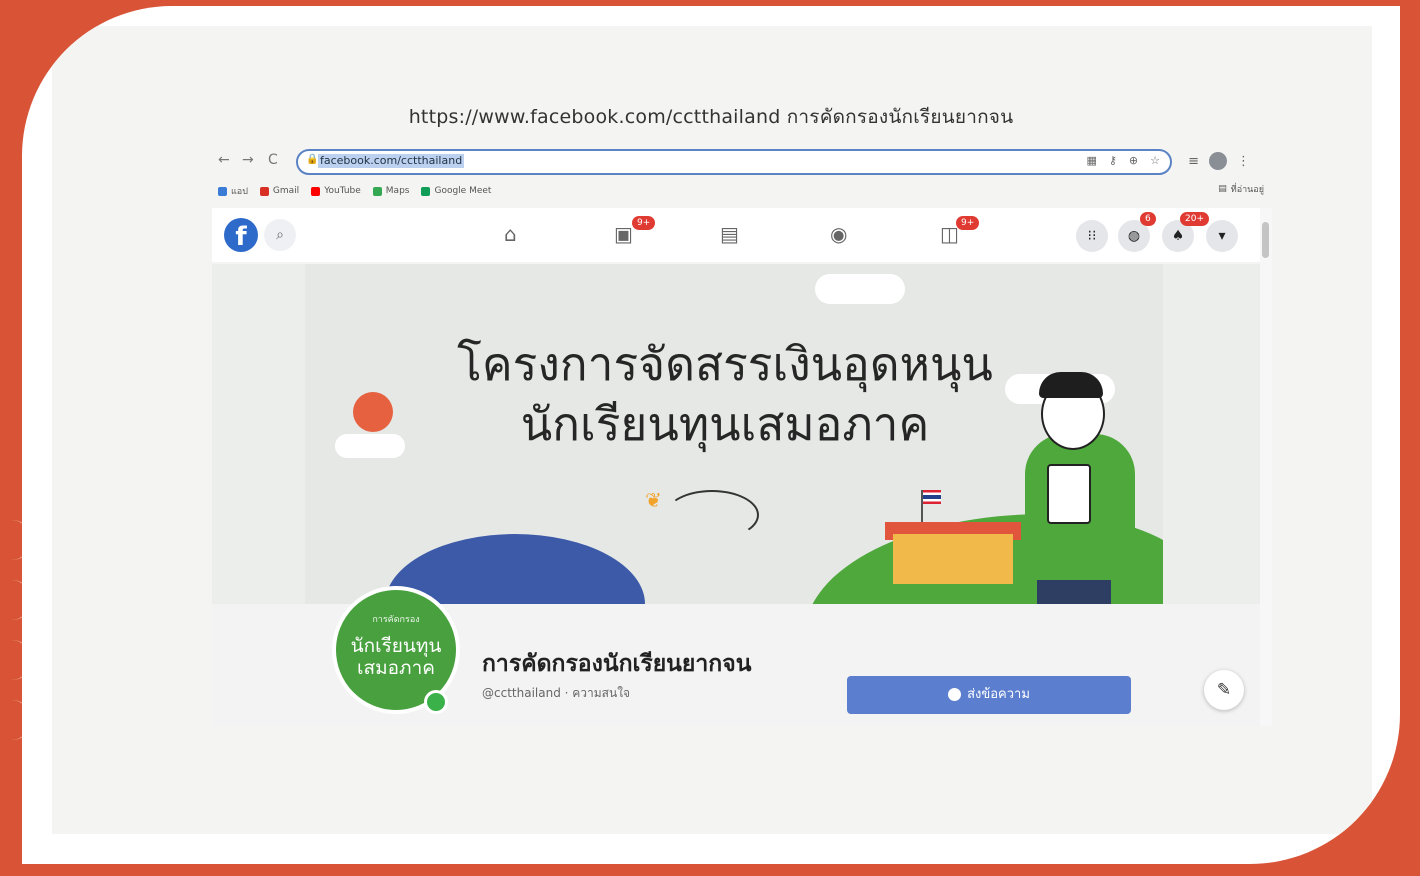 This screenshot has height=876, width=1420. What do you see at coordinates (1113, 160) in the screenshot?
I see `key-icon: ⚷` at bounding box center [1113, 160].